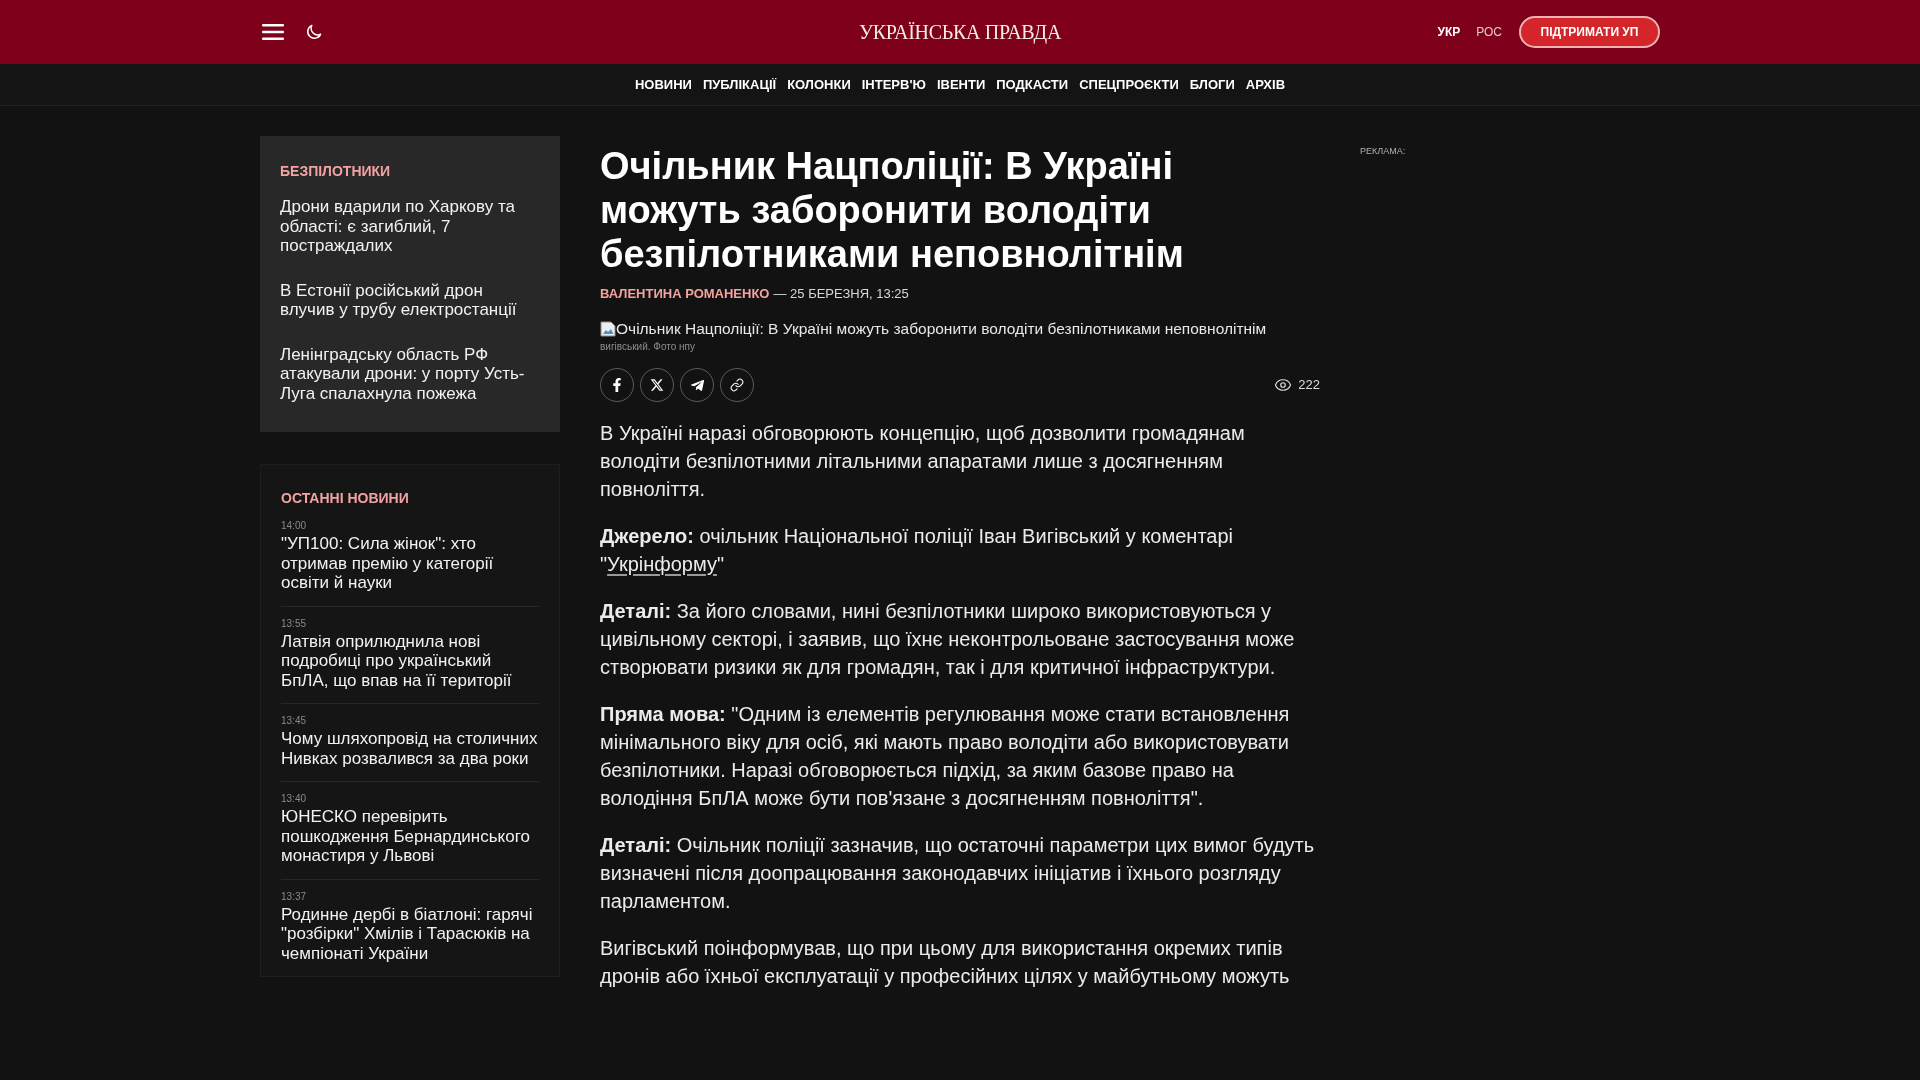 The width and height of the screenshot is (1920, 1080). Describe the element at coordinates (923, 461) in the screenshot. I see `article-paragraph: В Україні наразі обговорюють концепцію, щоб дозволити громадянам володіти безпілотними літальними апаратами лише з досягненням повноліття.` at that location.